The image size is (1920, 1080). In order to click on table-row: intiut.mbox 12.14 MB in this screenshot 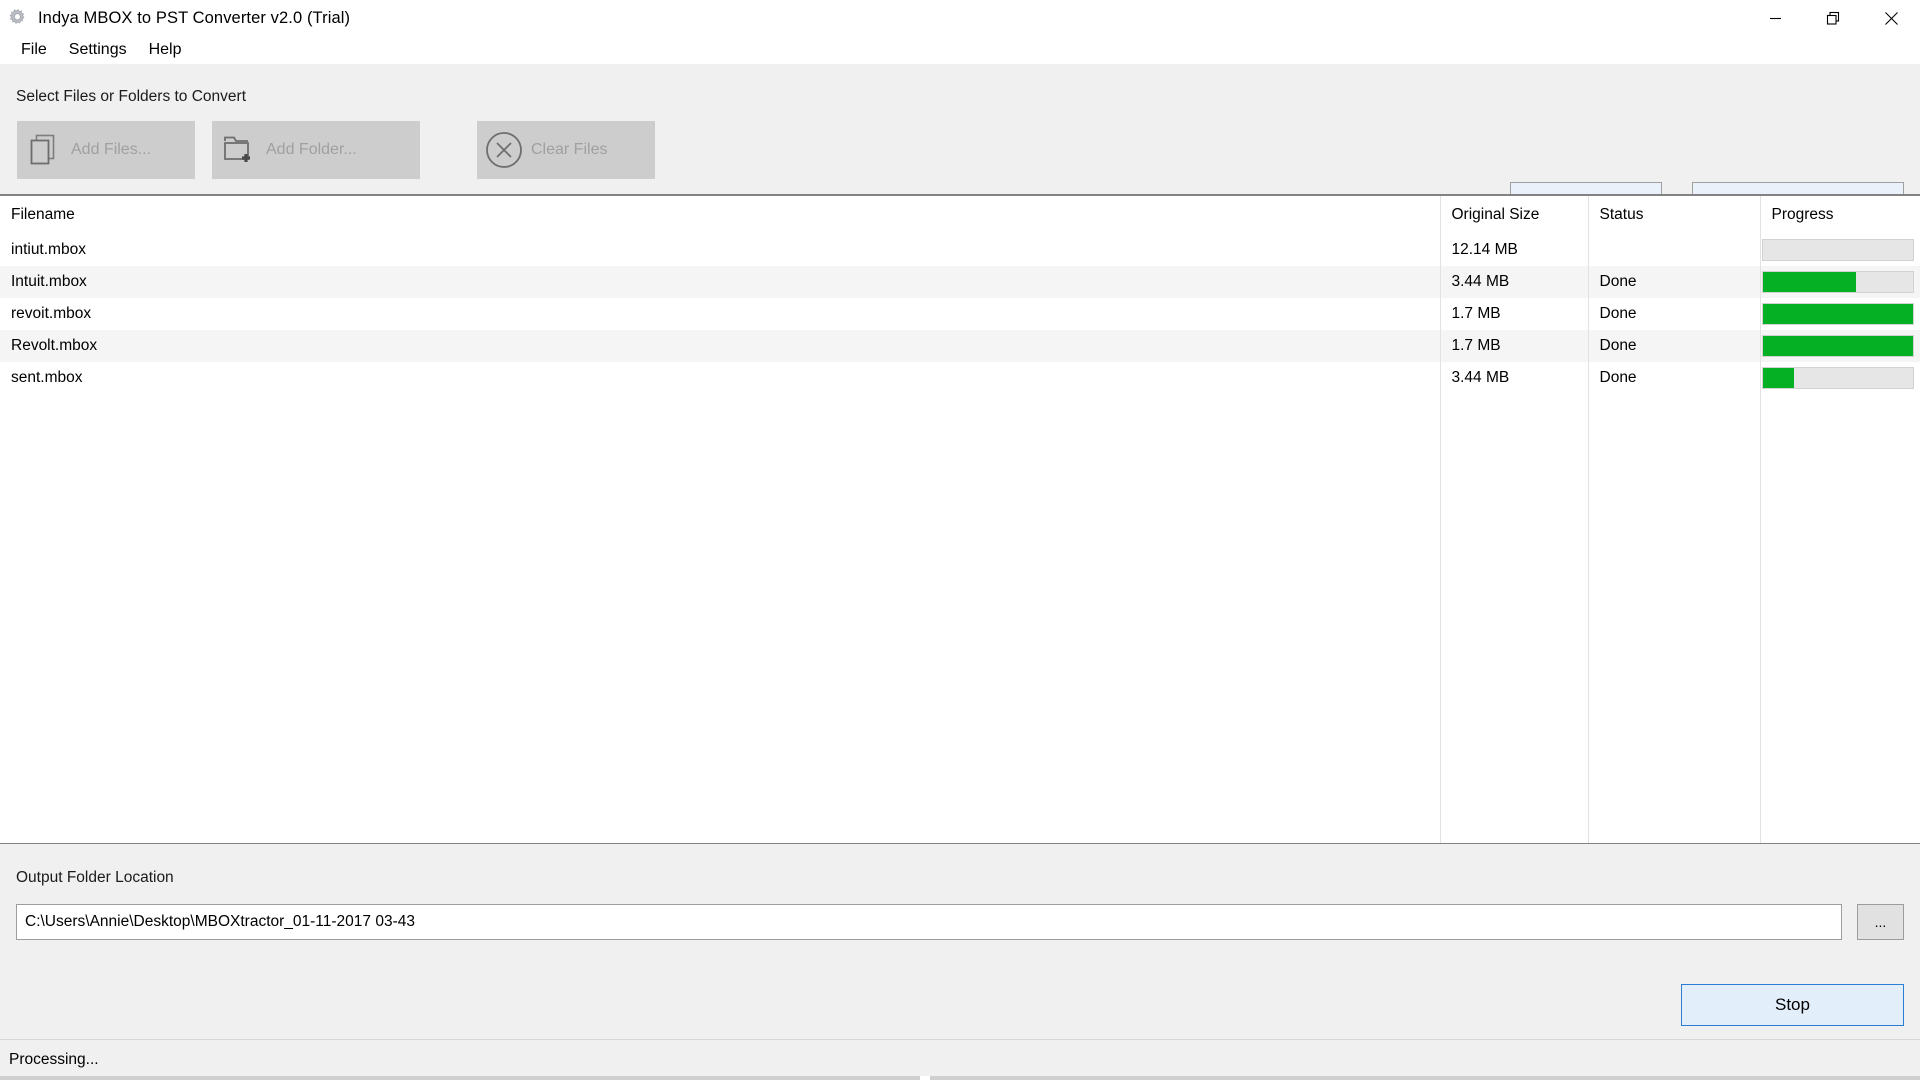, I will do `click(960, 250)`.